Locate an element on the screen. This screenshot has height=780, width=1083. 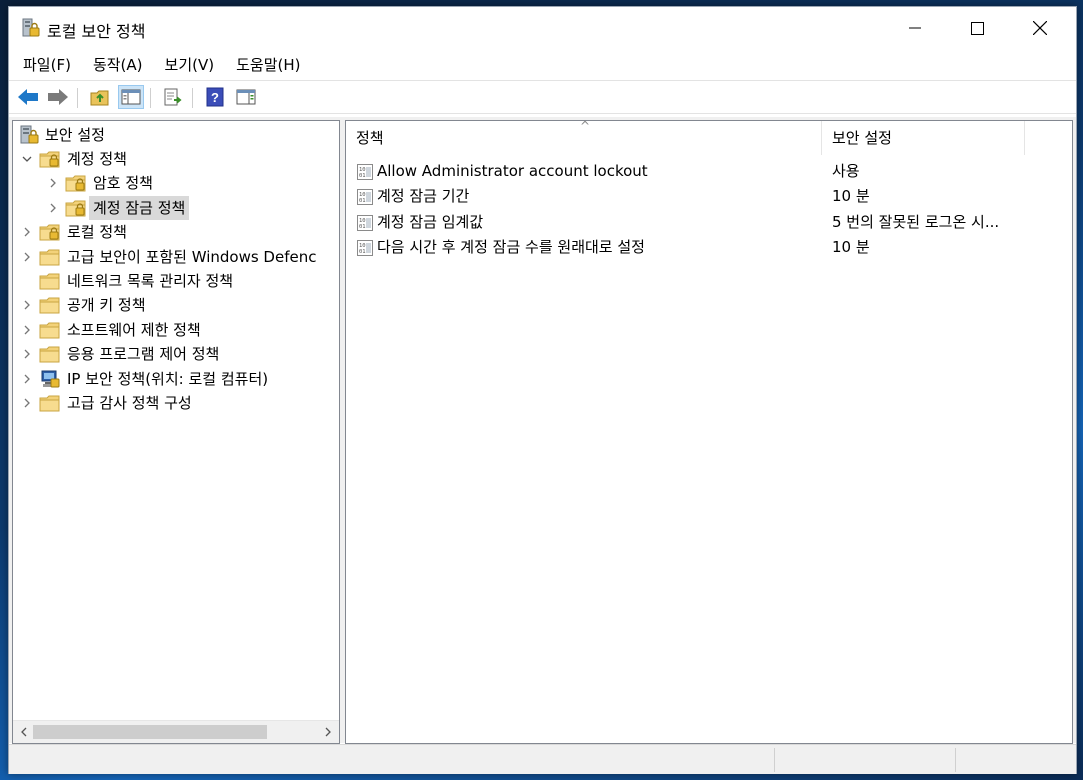
tree-item: 소프트웨어 제한 정책 is located at coordinates (176, 330).